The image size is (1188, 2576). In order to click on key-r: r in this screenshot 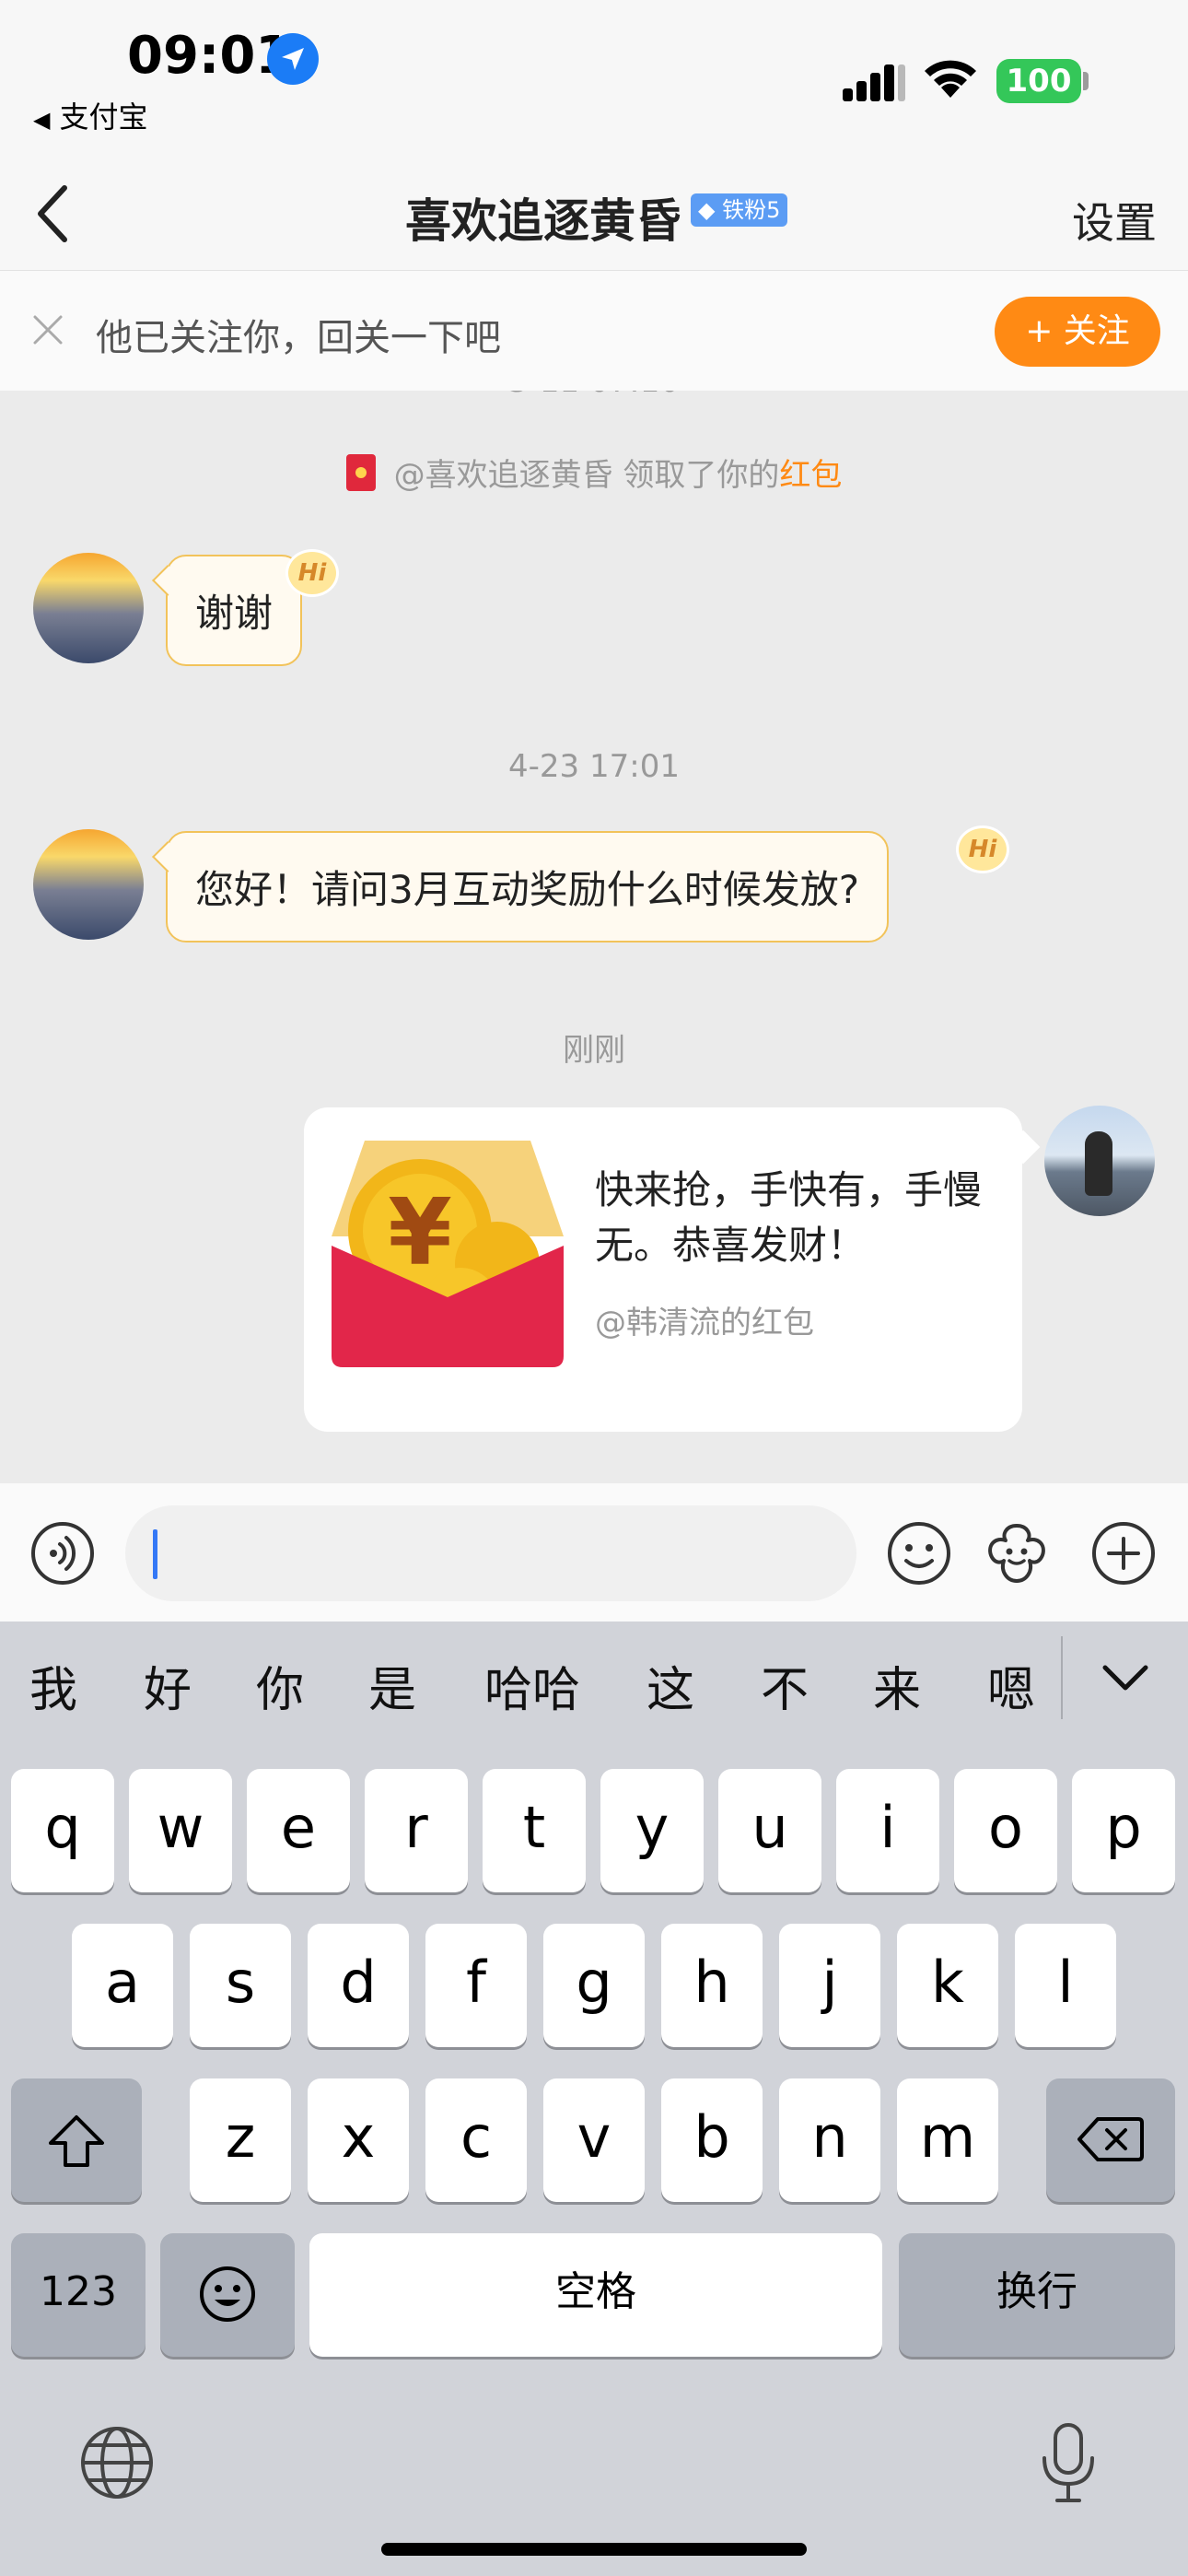, I will do `click(416, 1830)`.